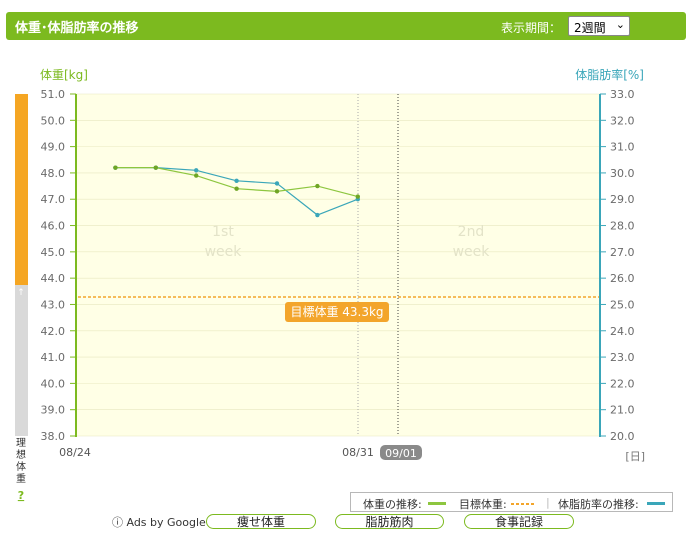  I want to click on chart-legend: 体重の推移: 目標体重: | 体脂肪率の推移:, so click(511, 502).